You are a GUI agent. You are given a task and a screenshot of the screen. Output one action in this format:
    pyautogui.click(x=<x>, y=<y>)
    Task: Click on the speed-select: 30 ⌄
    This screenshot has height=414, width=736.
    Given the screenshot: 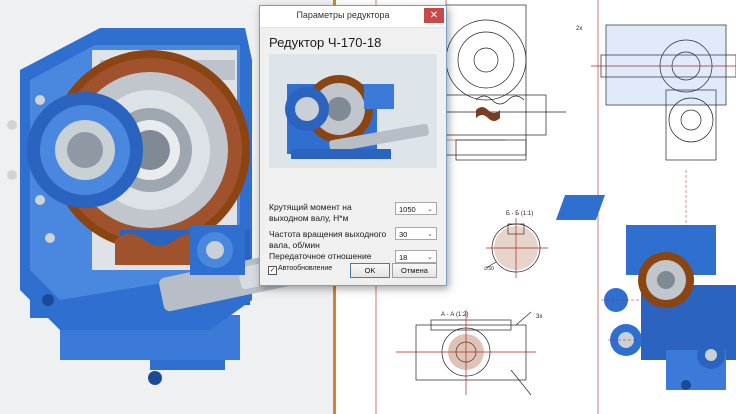 What is the action you would take?
    pyautogui.click(x=416, y=233)
    